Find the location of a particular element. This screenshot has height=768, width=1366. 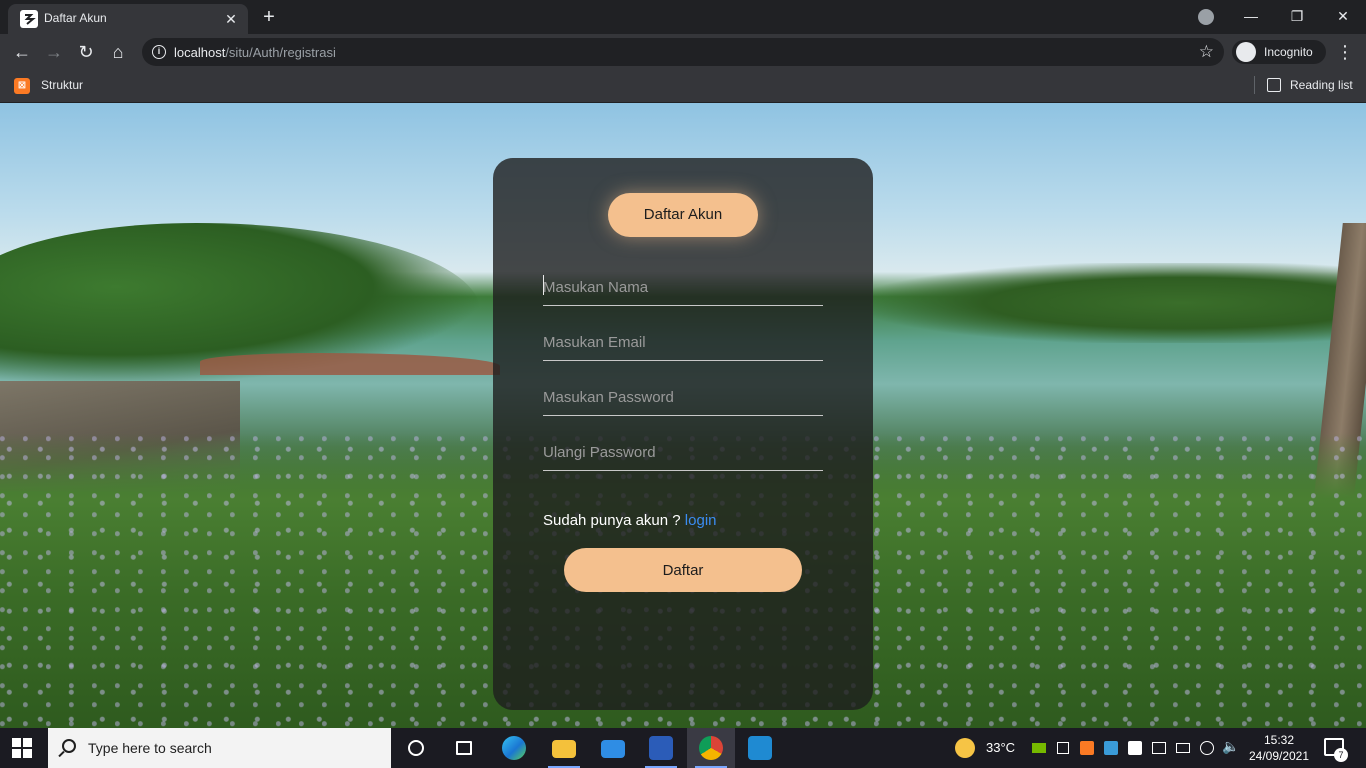

volume-icon: 🔈 is located at coordinates (1230, 746).